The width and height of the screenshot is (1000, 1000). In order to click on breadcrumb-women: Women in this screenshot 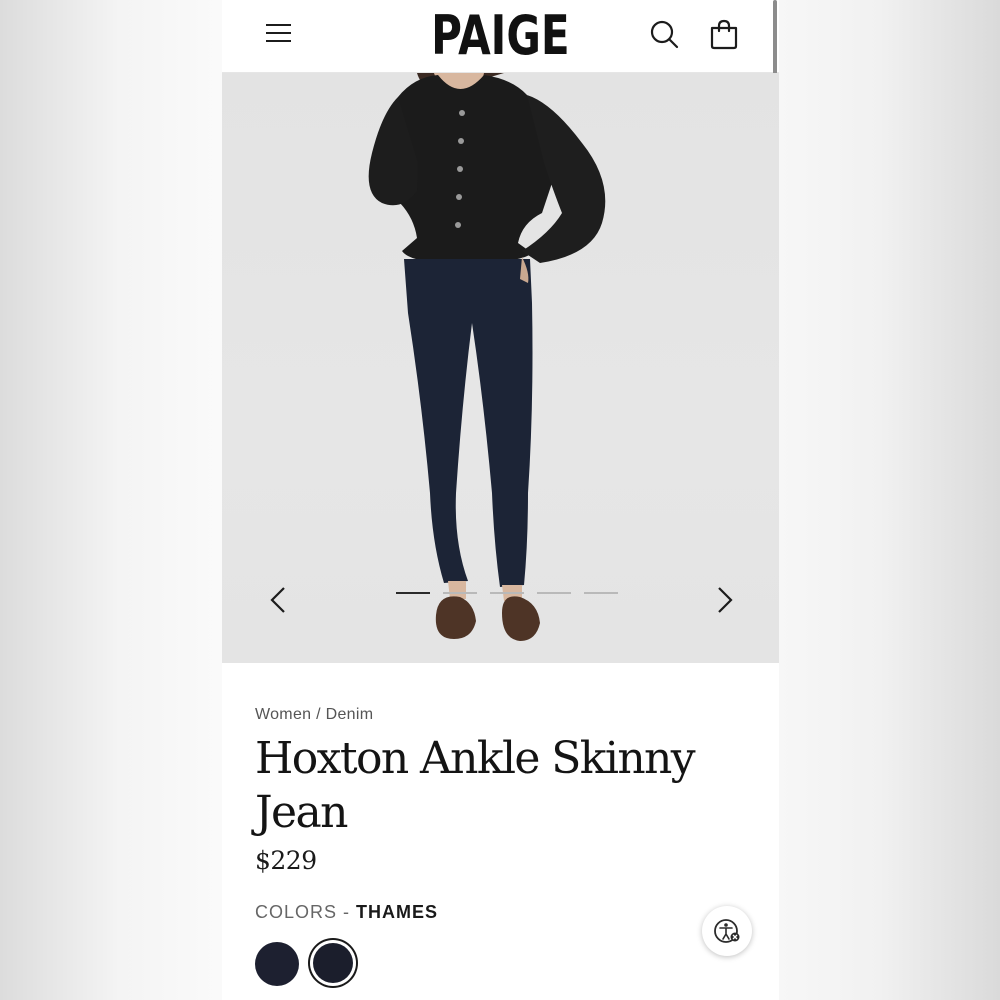, I will do `click(283, 714)`.